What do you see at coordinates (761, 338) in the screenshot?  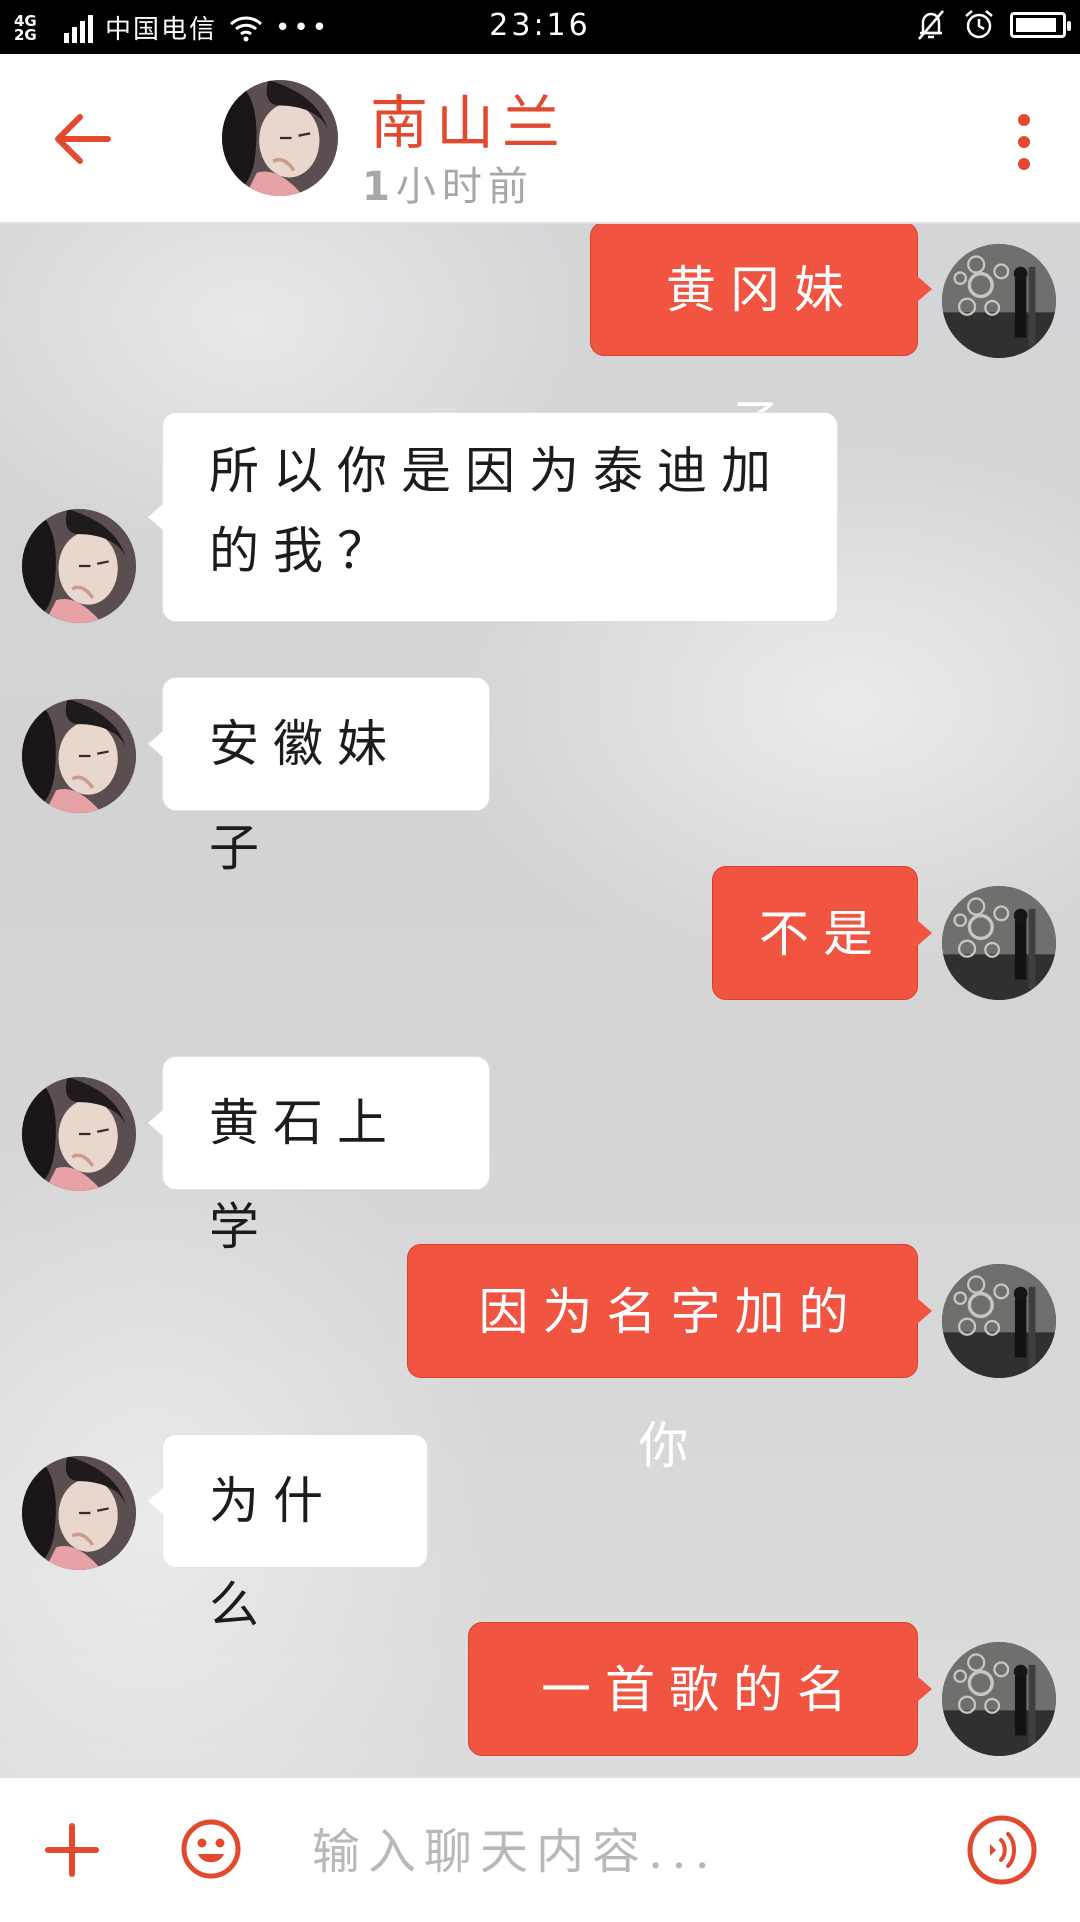 I see `outgoing-message: 黄冈妹子` at bounding box center [761, 338].